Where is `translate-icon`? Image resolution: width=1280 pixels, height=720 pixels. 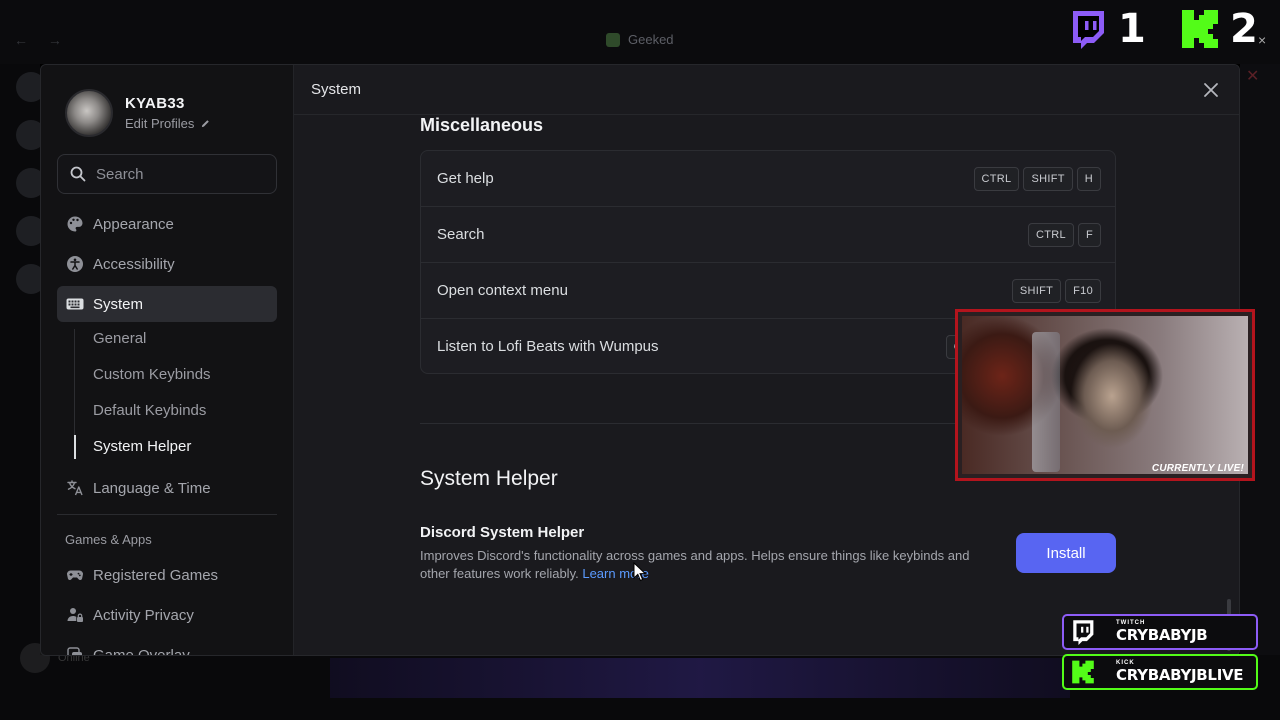
translate-icon is located at coordinates (75, 488).